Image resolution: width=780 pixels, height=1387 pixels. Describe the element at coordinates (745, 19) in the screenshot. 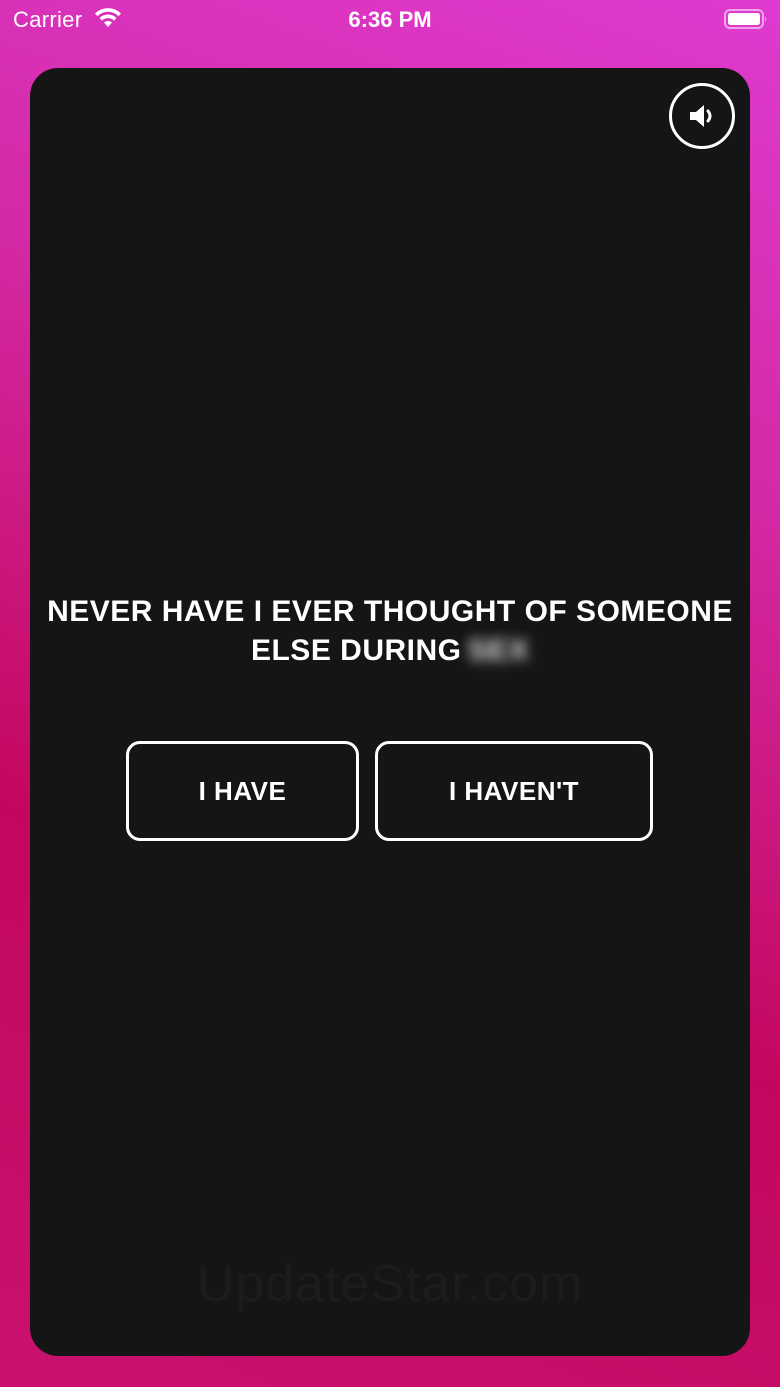

I see `battery-icon` at that location.